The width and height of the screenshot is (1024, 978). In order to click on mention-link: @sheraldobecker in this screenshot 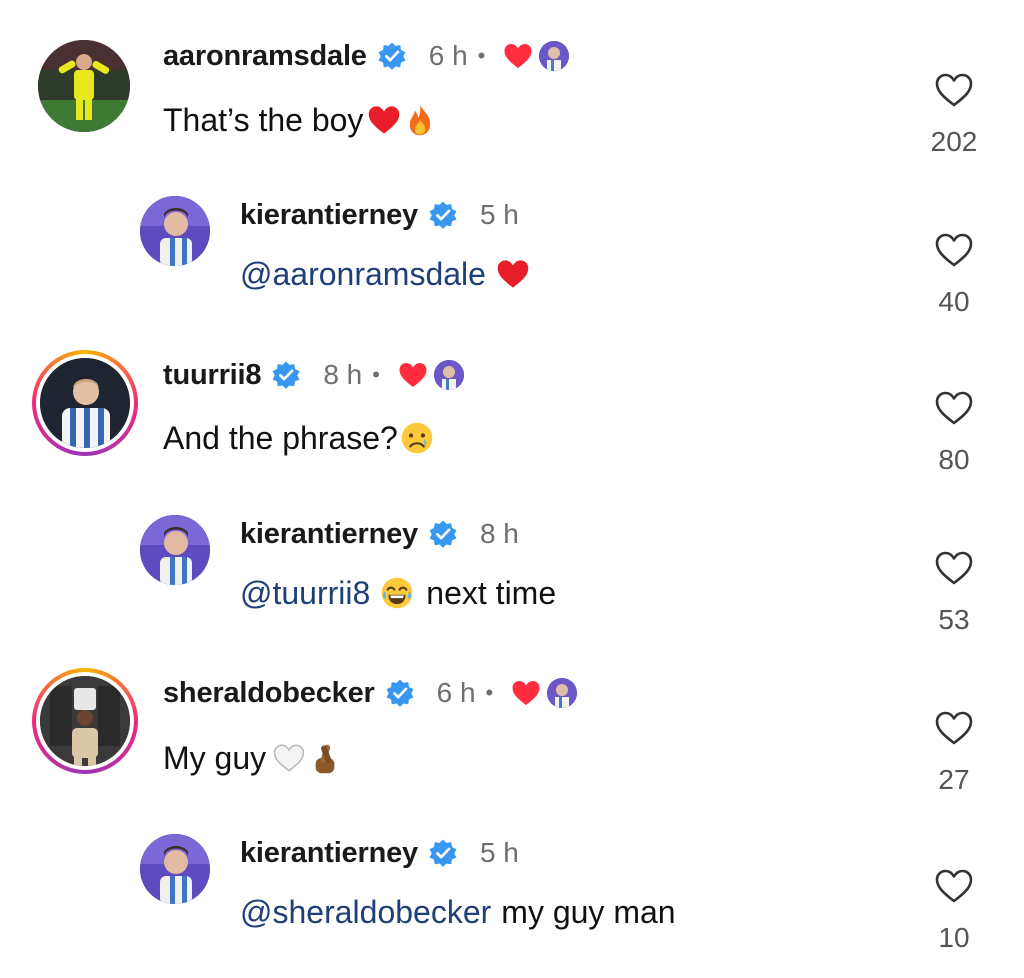, I will do `click(365, 912)`.